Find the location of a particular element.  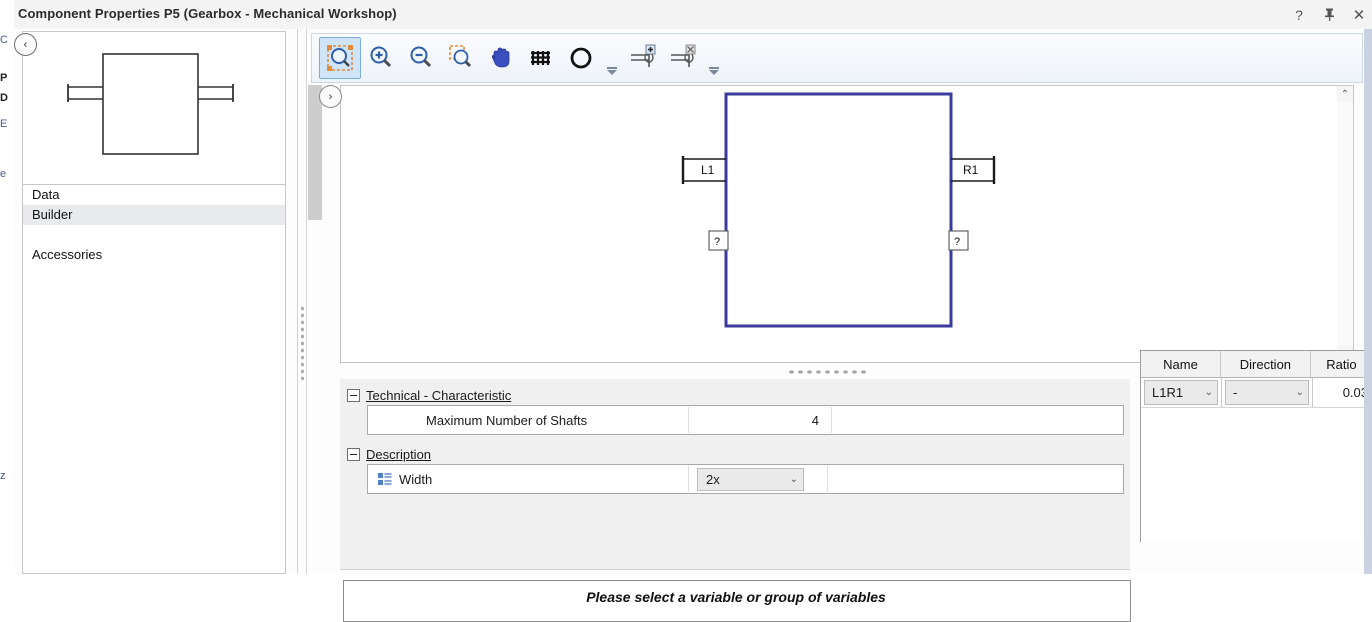

circle-glyph is located at coordinates (581, 58).